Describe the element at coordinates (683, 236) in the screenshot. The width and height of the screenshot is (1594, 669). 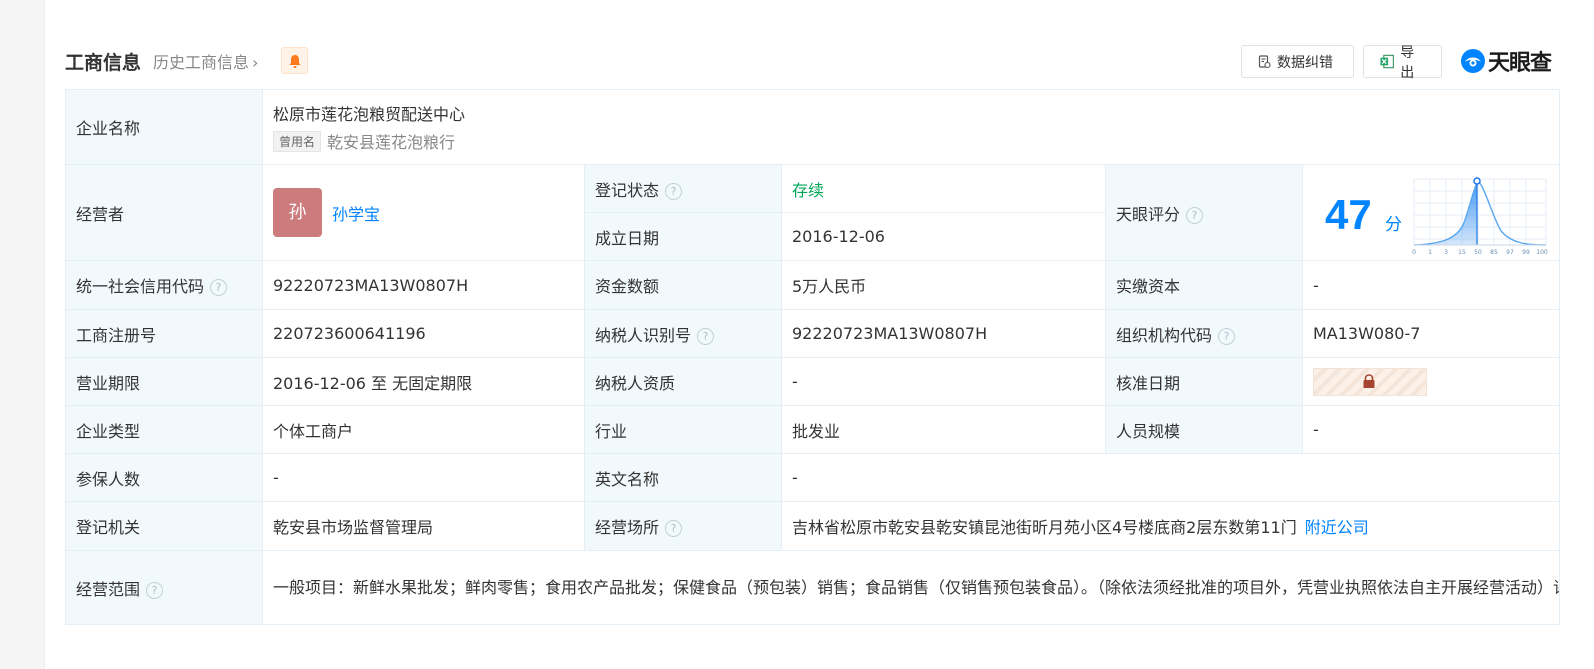
I see `found-date-label: 成立日期` at that location.